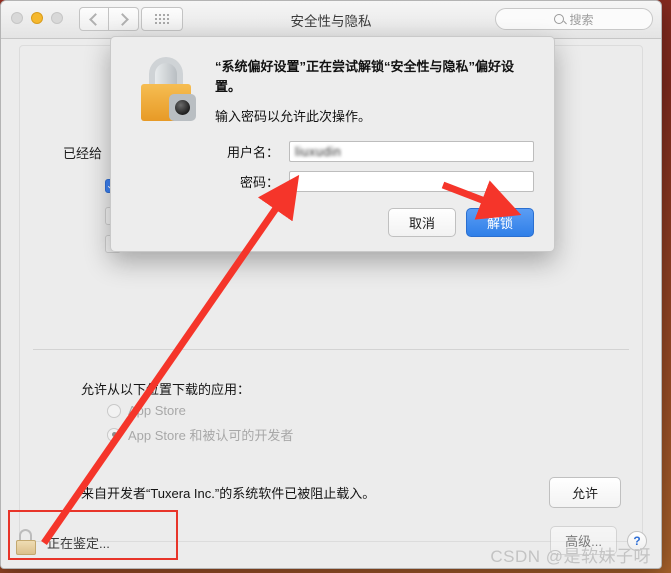 Image resolution: width=671 pixels, height=573 pixels. I want to click on radio-icon-app-store-and-developers, so click(114, 434).